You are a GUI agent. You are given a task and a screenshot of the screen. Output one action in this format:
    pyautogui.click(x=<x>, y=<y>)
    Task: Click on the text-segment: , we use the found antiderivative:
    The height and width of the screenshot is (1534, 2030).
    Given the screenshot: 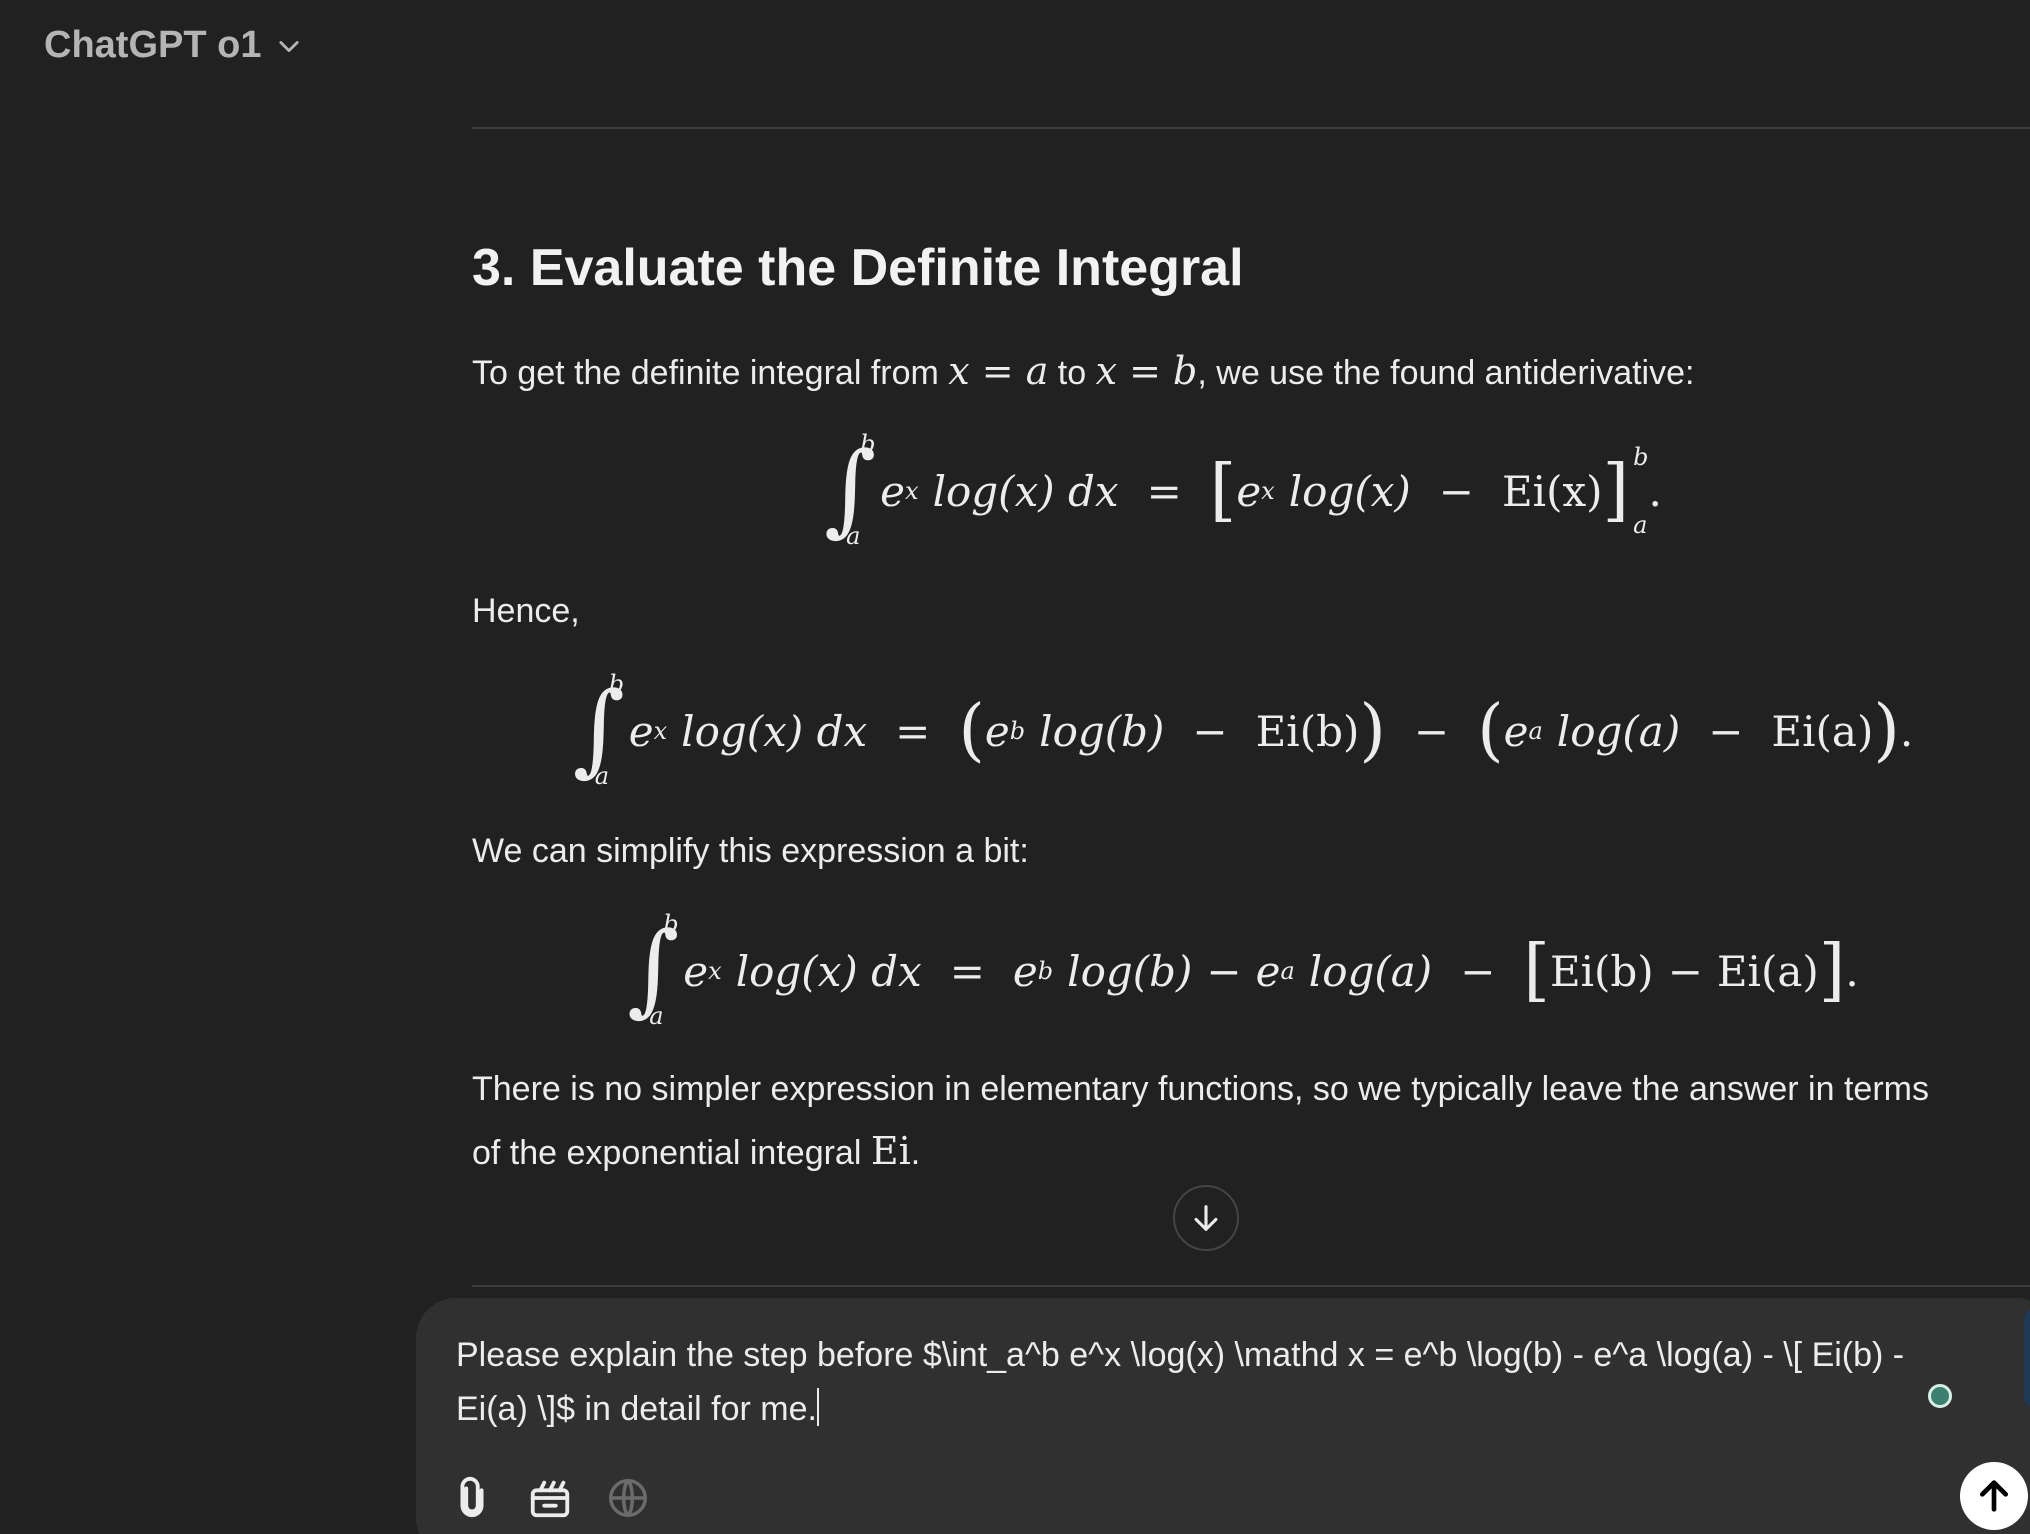 What is the action you would take?
    pyautogui.click(x=1446, y=373)
    